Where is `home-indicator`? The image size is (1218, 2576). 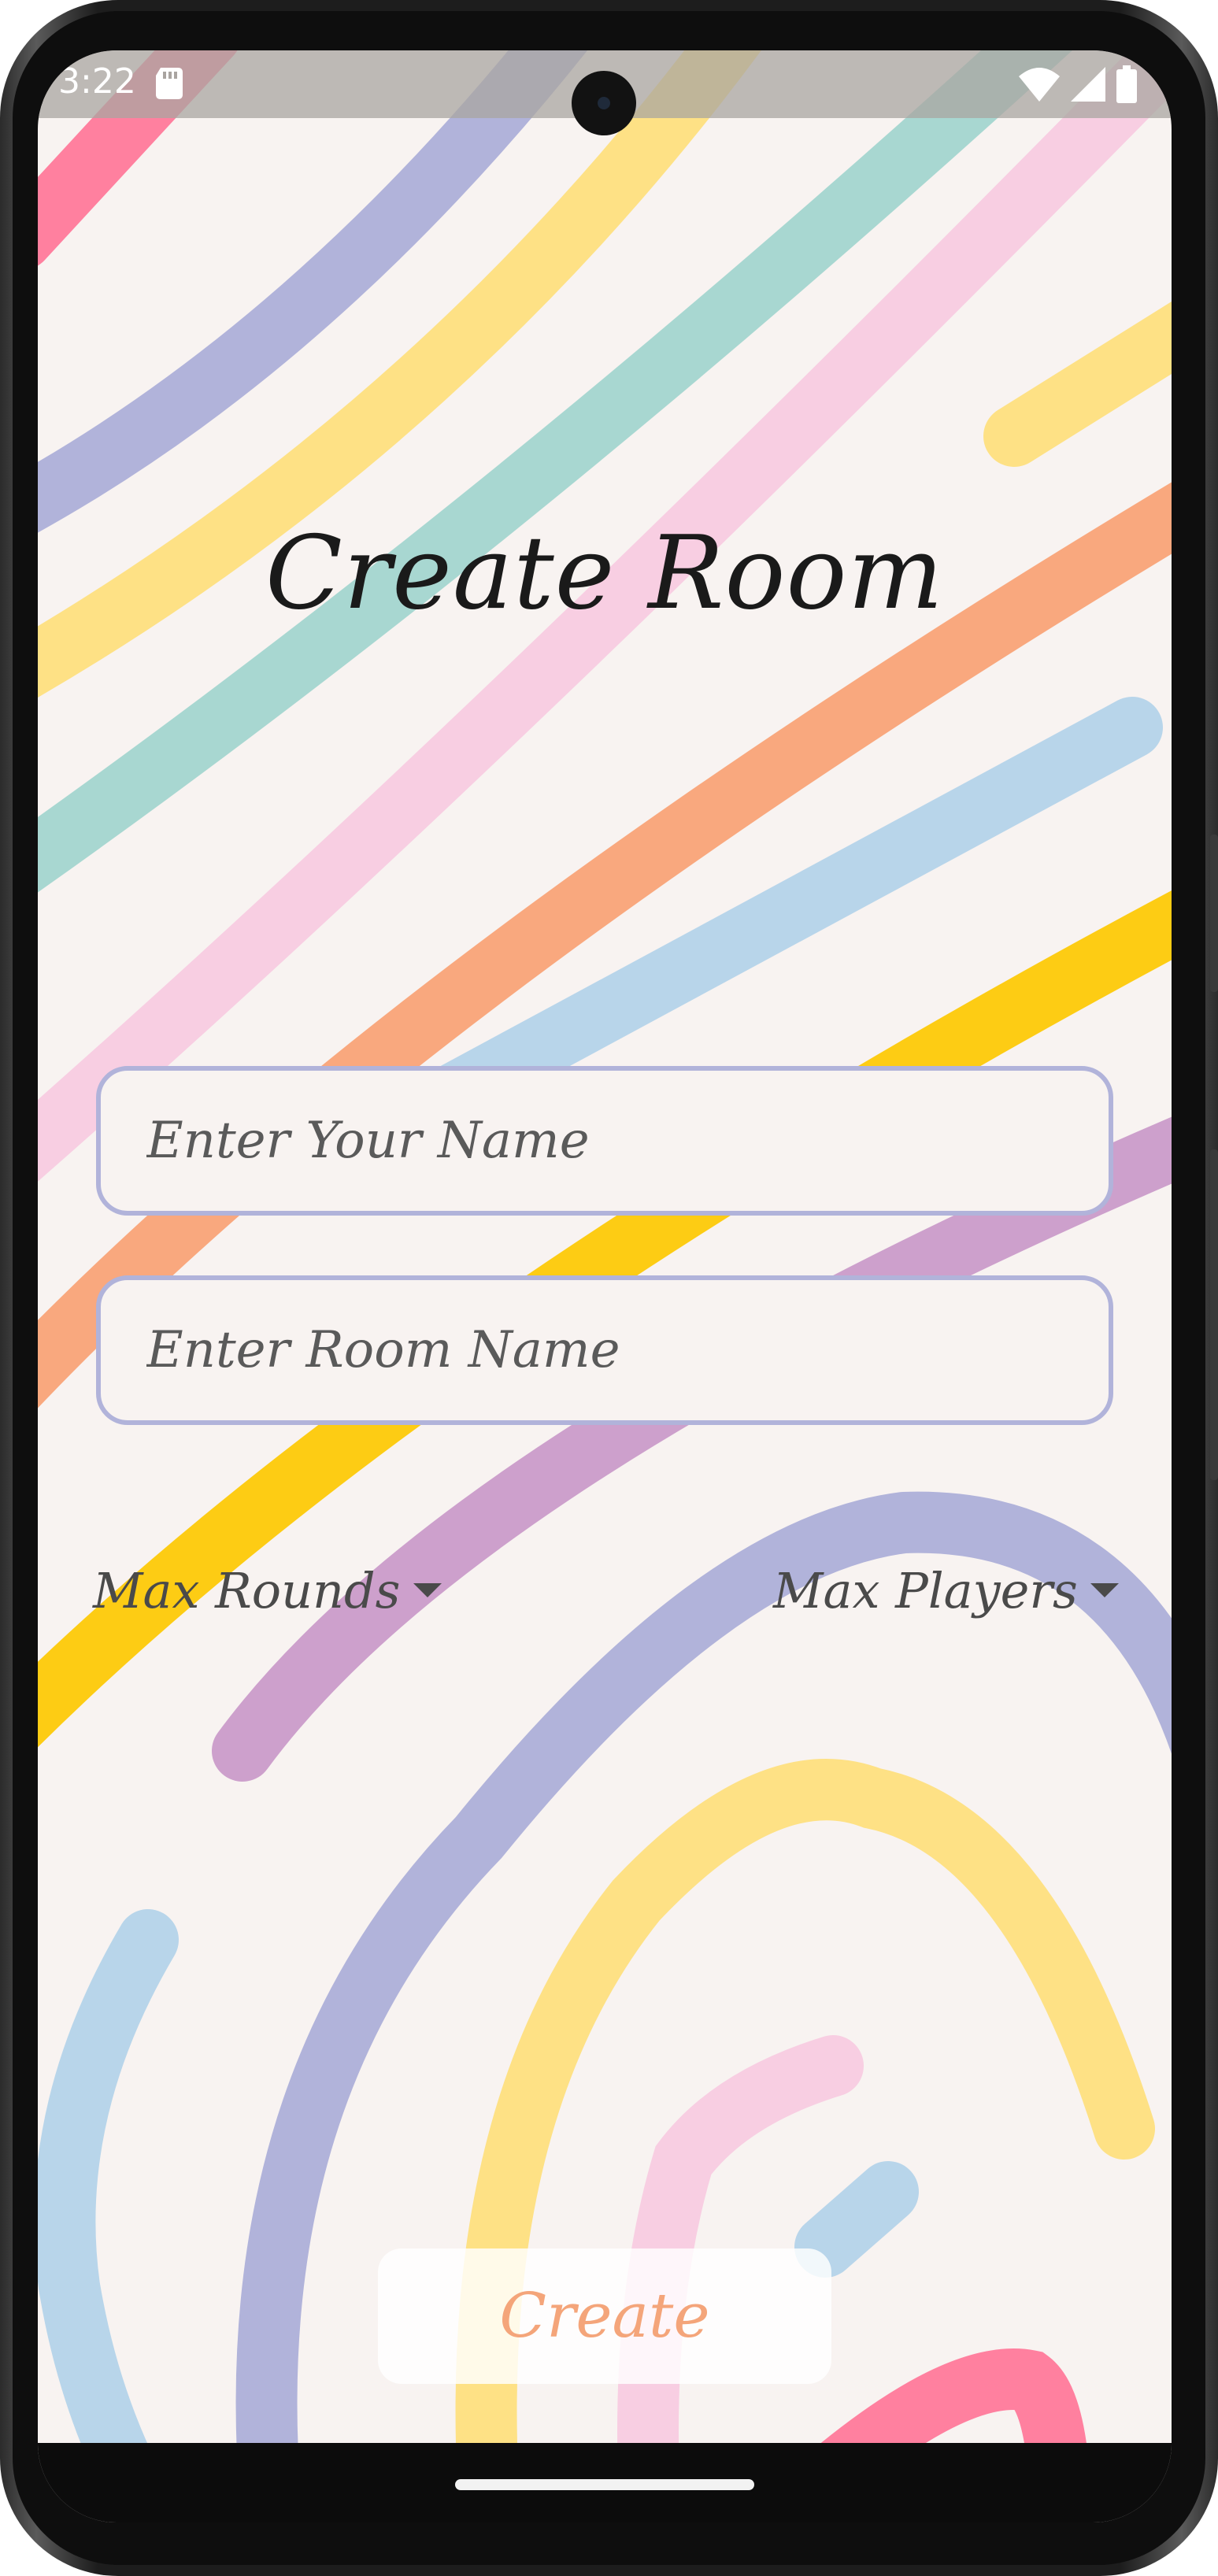 home-indicator is located at coordinates (604, 2484).